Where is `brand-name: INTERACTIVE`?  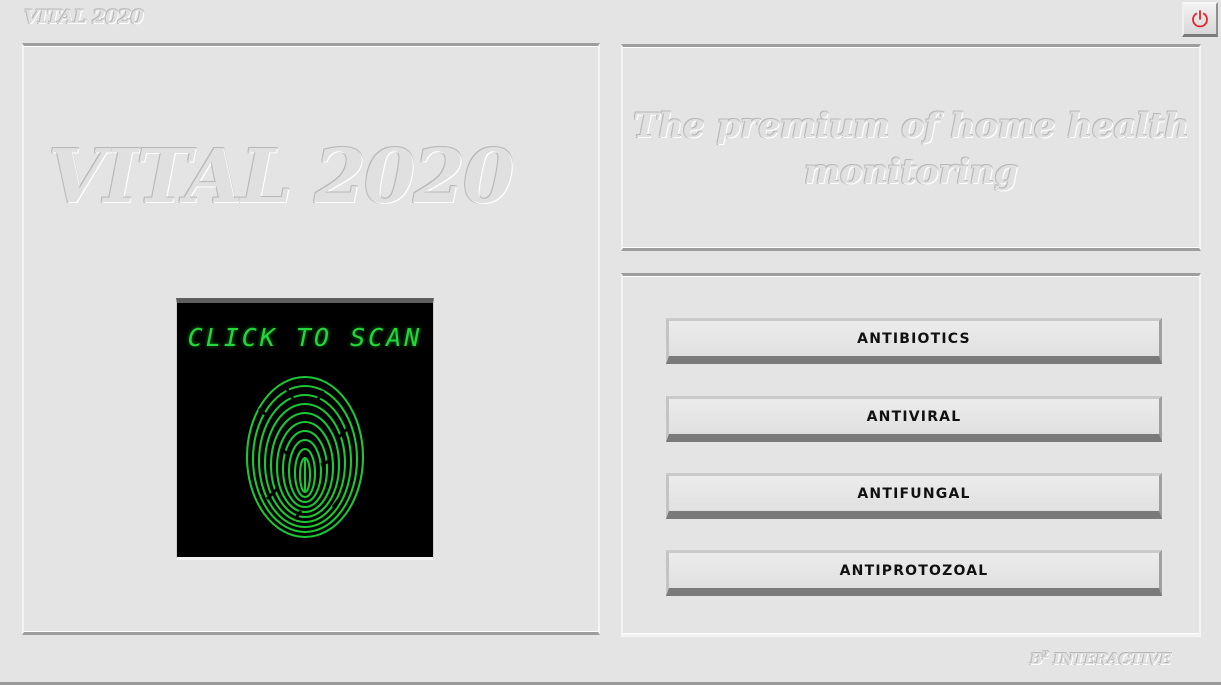 brand-name: INTERACTIVE is located at coordinates (1112, 659).